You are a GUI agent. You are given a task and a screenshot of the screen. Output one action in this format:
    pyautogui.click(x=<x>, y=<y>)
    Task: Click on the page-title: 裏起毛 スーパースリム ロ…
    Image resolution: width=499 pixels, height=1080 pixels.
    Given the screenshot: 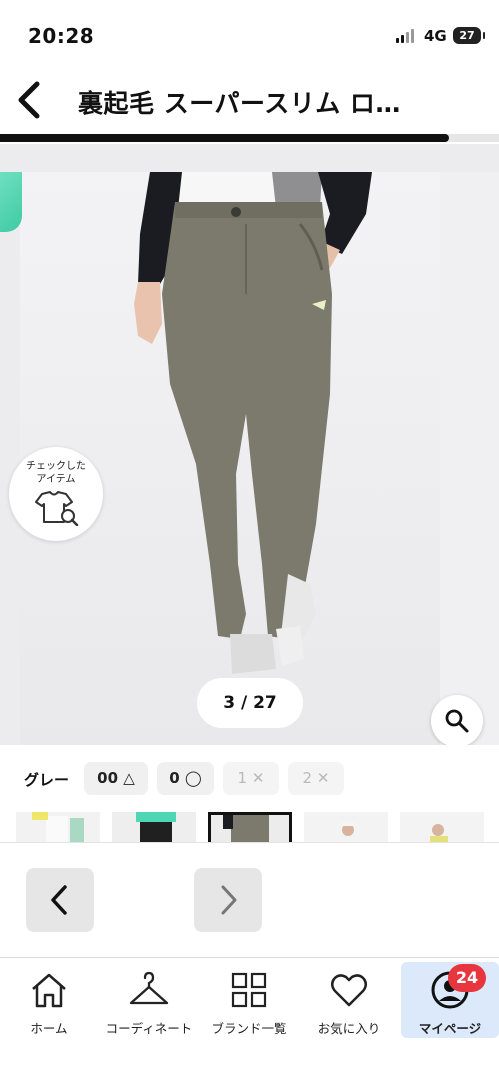 What is the action you would take?
    pyautogui.click(x=239, y=103)
    